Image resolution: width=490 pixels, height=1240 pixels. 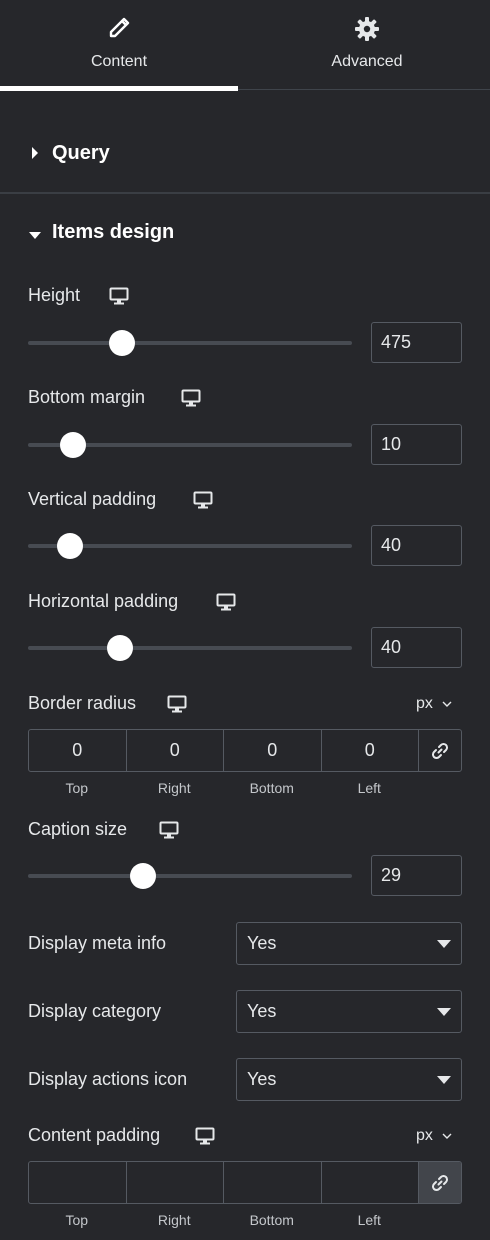 I want to click on section-items-design-header: Items design, so click(x=245, y=233).